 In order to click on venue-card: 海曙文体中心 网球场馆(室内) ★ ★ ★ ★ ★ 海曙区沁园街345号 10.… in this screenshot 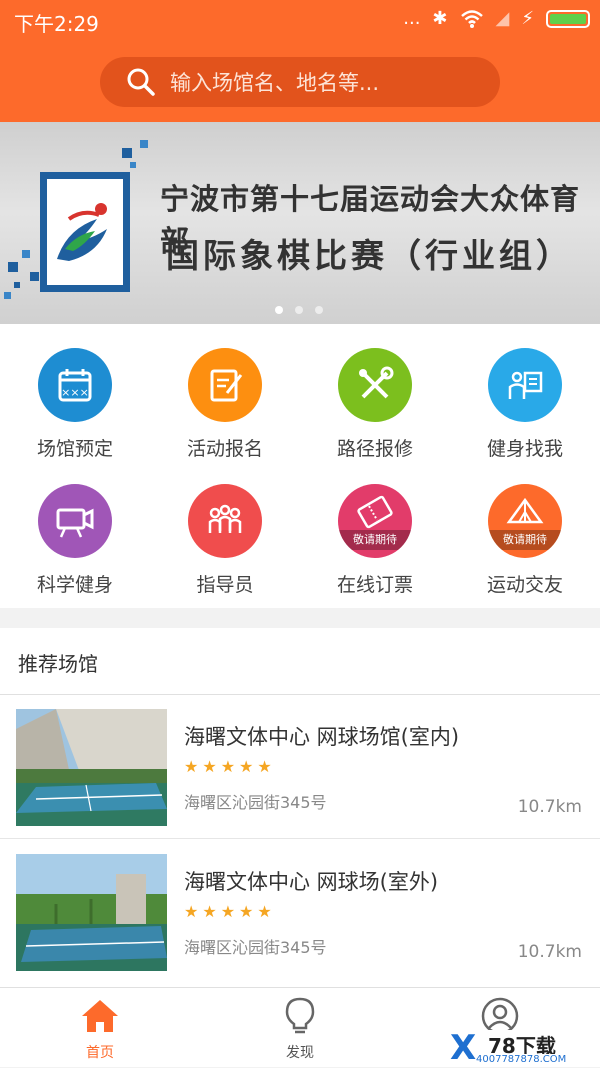, I will do `click(300, 767)`.